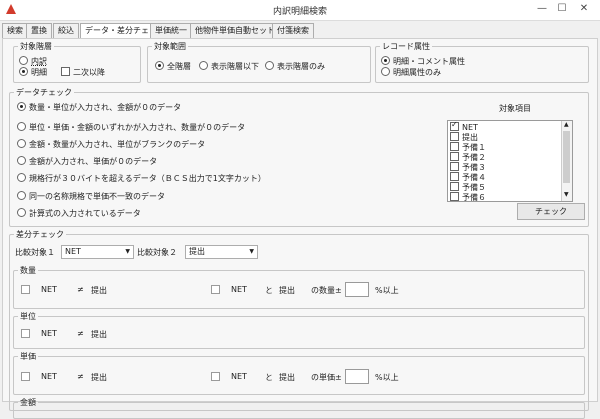  I want to click on check-option-1: 数量・単位が入力され、金額が０のデータ, so click(99, 107).